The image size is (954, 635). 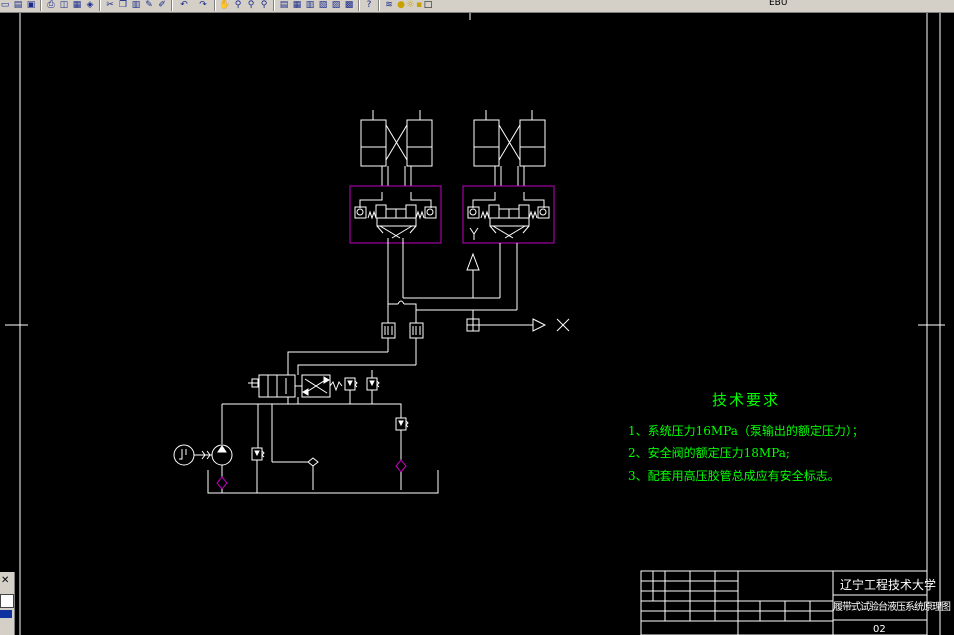 What do you see at coordinates (709, 453) in the screenshot?
I see `tech-requirement-item: 2、安全阀的额定压力18MPa;` at bounding box center [709, 453].